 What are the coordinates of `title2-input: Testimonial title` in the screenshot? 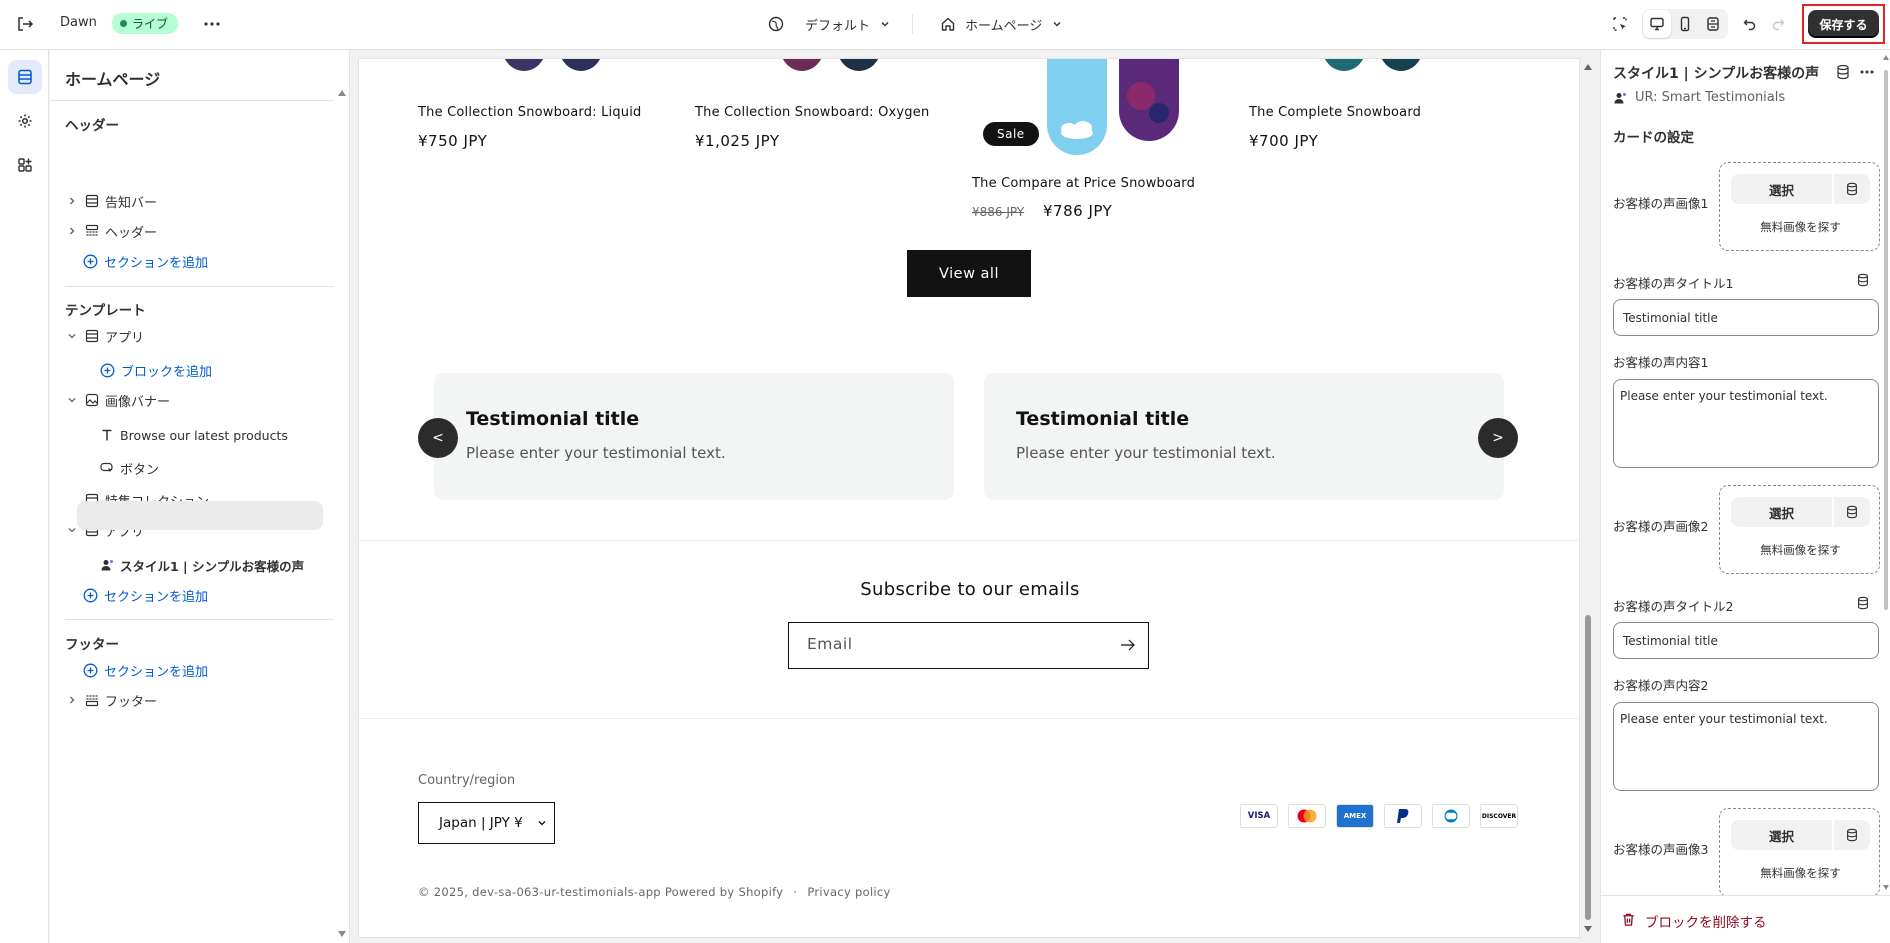 It's located at (1746, 640).